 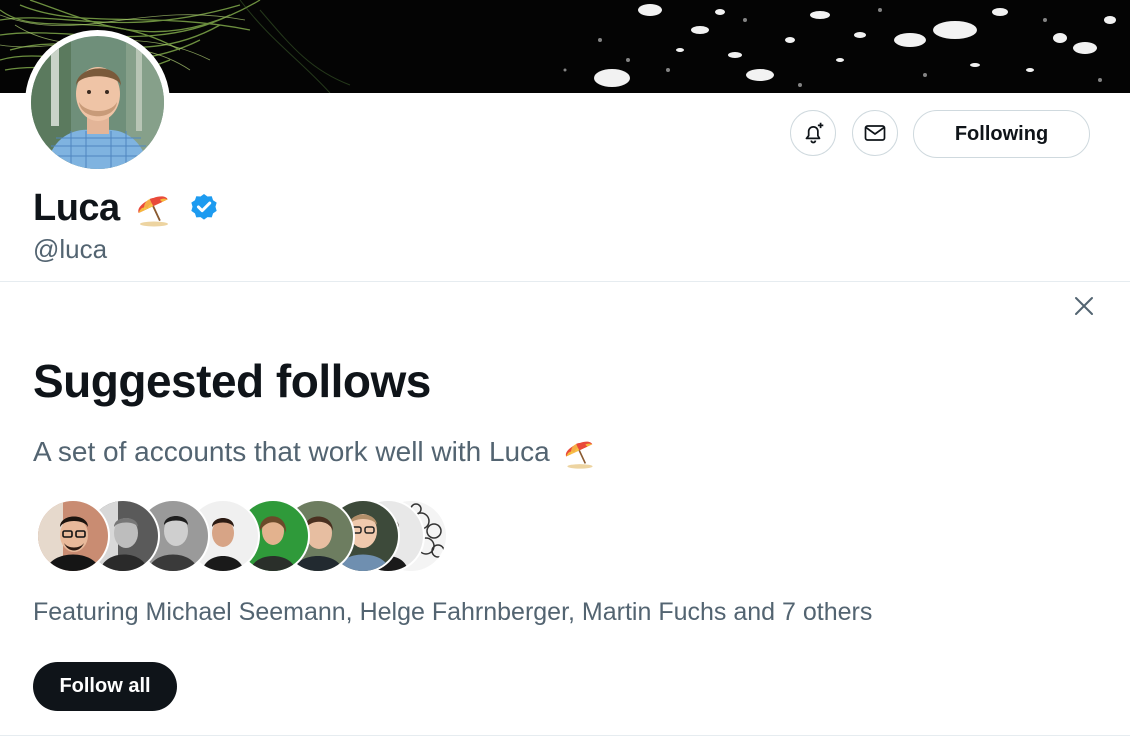 I want to click on profile-photo, so click(x=97, y=102).